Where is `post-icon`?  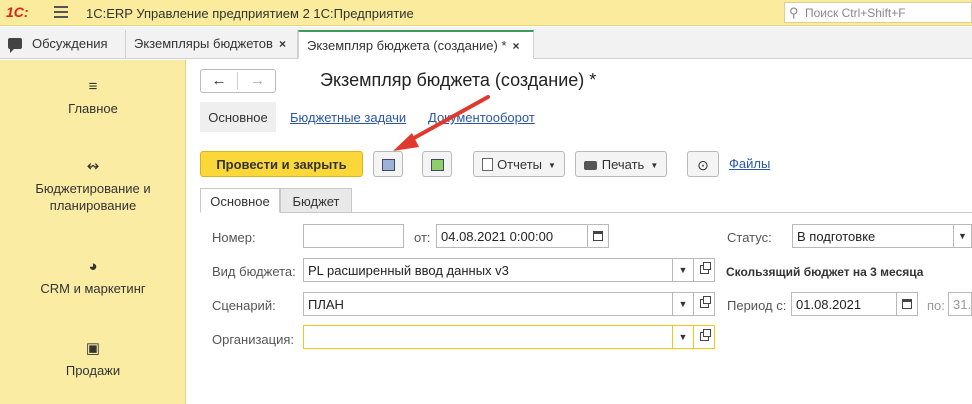 post-icon is located at coordinates (437, 165).